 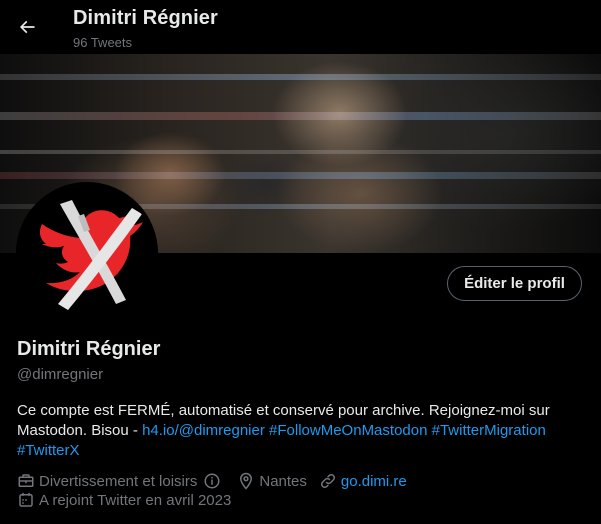 What do you see at coordinates (489, 430) in the screenshot?
I see `bio-hashtag-twittermigration: #TwitterMigration` at bounding box center [489, 430].